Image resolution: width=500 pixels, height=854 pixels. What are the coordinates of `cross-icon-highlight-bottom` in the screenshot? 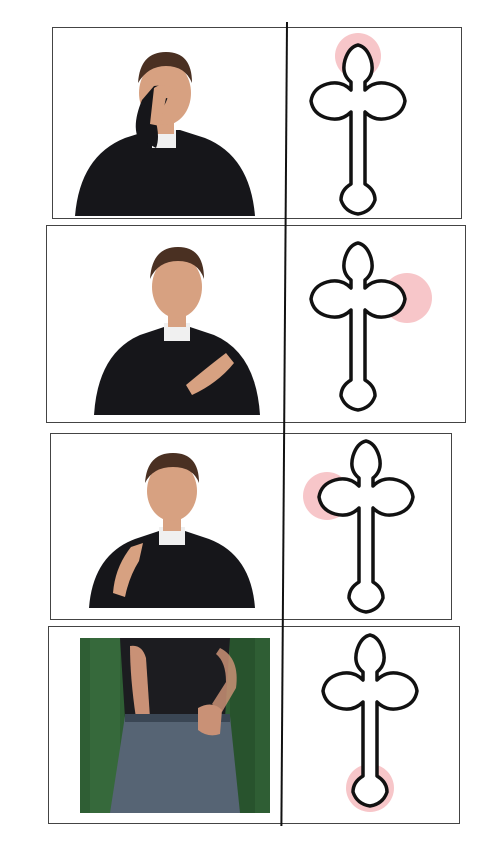 It's located at (370, 722).